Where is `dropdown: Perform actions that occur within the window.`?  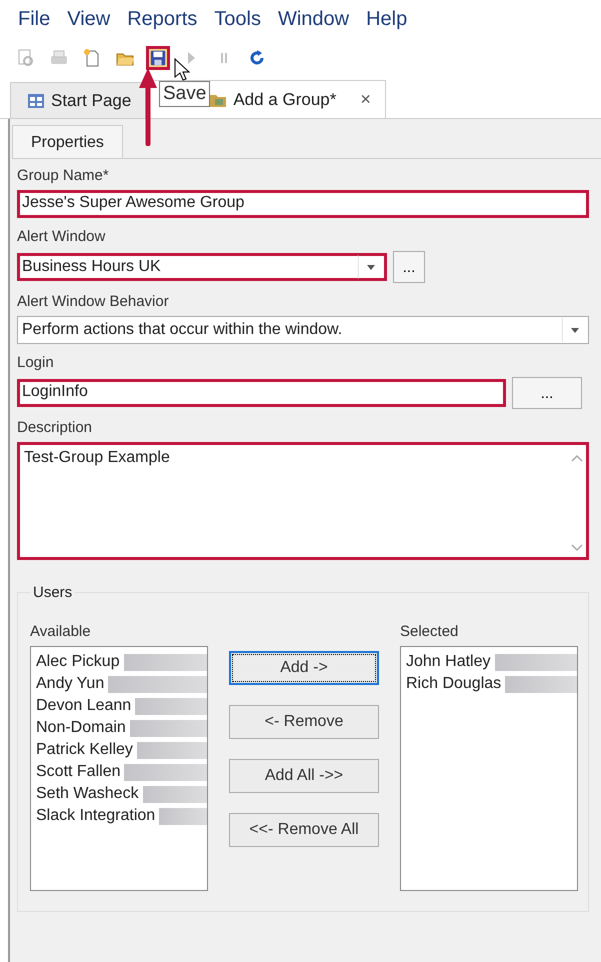
dropdown: Perform actions that occur within the window. is located at coordinates (303, 330).